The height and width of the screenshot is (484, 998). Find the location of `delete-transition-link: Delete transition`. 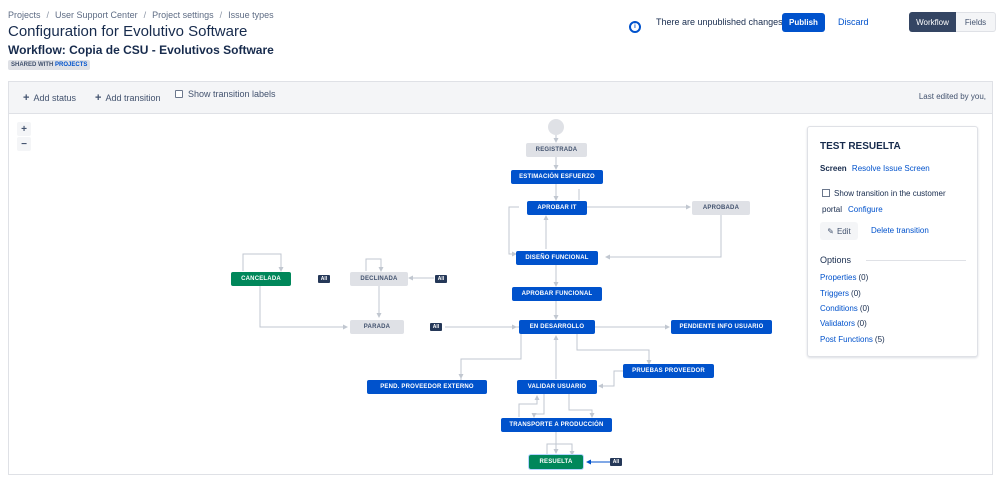

delete-transition-link: Delete transition is located at coordinates (900, 230).